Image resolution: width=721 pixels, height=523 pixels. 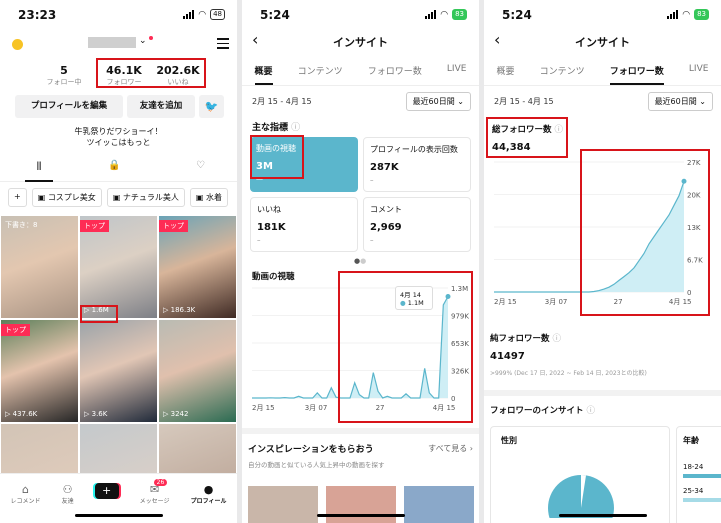 I want to click on follower-insight-section: フォロワーのインサイト ⓘ 性別 年齢 18-24 25-34, so click(x=602, y=456).